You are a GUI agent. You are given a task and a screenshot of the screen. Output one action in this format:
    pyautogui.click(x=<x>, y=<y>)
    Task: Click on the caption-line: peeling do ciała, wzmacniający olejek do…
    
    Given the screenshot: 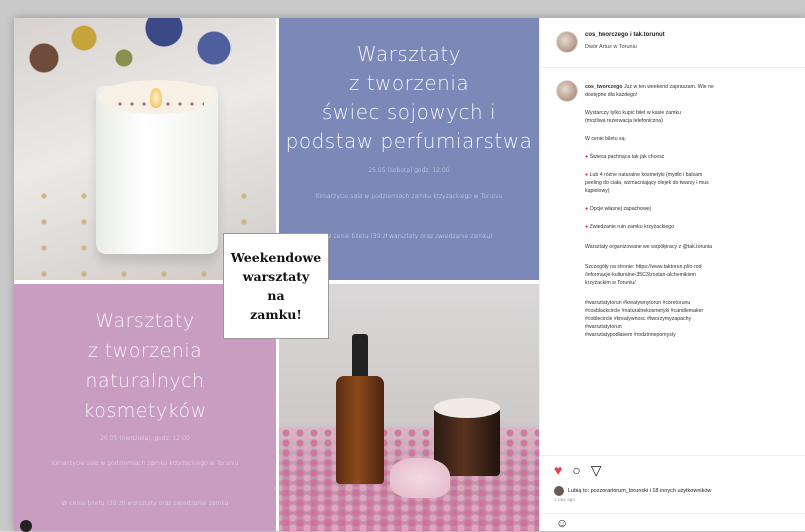 What is the action you would take?
    pyautogui.click(x=647, y=183)
    